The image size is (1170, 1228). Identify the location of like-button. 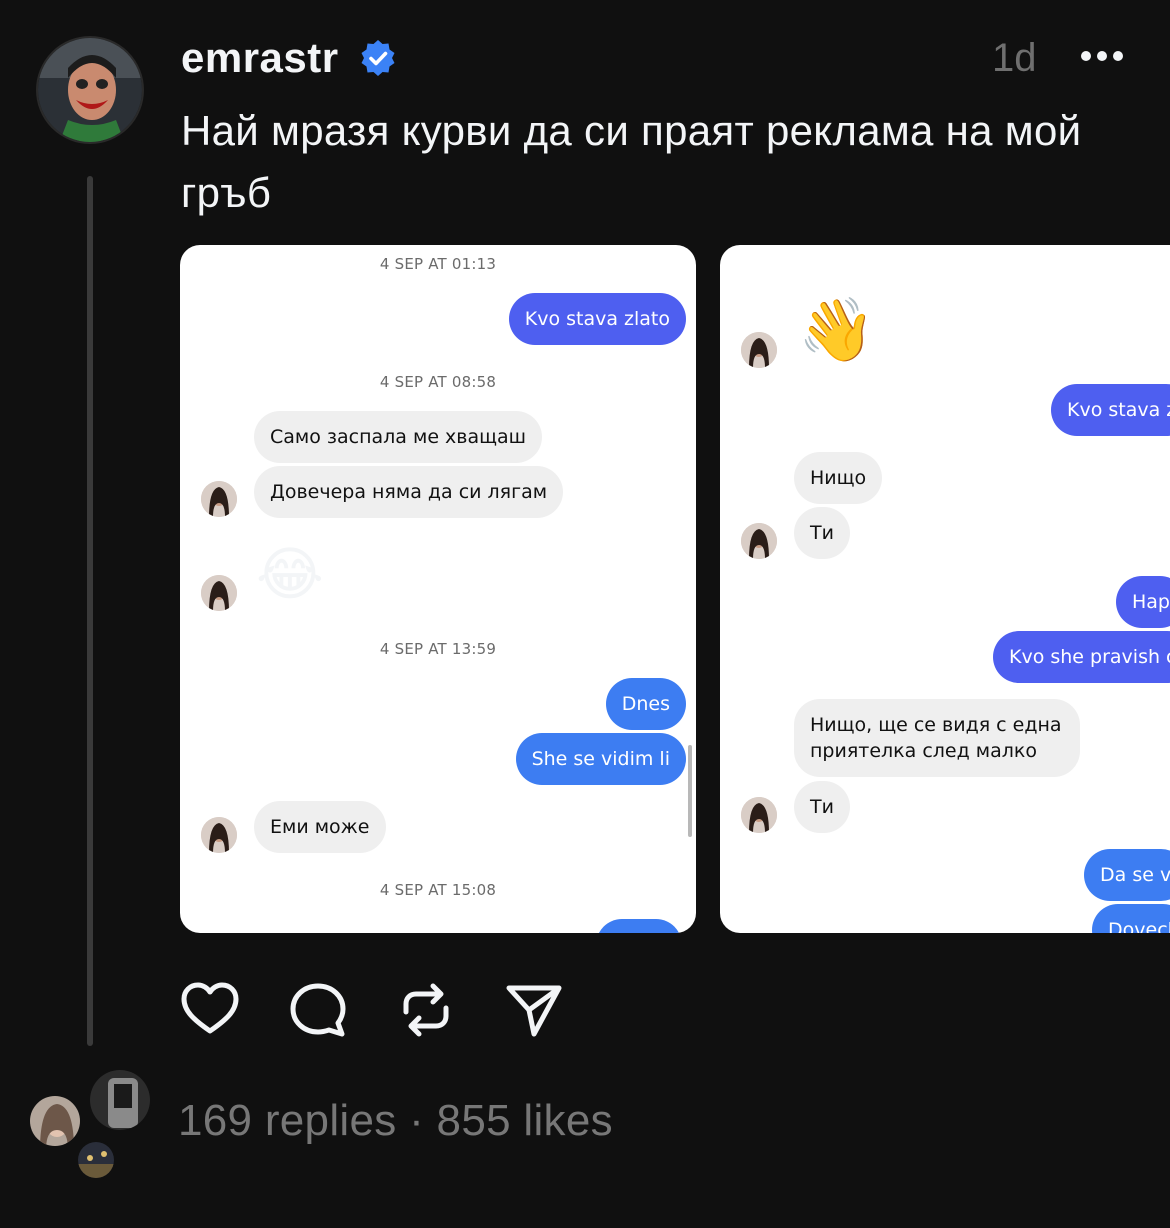
(210, 1010).